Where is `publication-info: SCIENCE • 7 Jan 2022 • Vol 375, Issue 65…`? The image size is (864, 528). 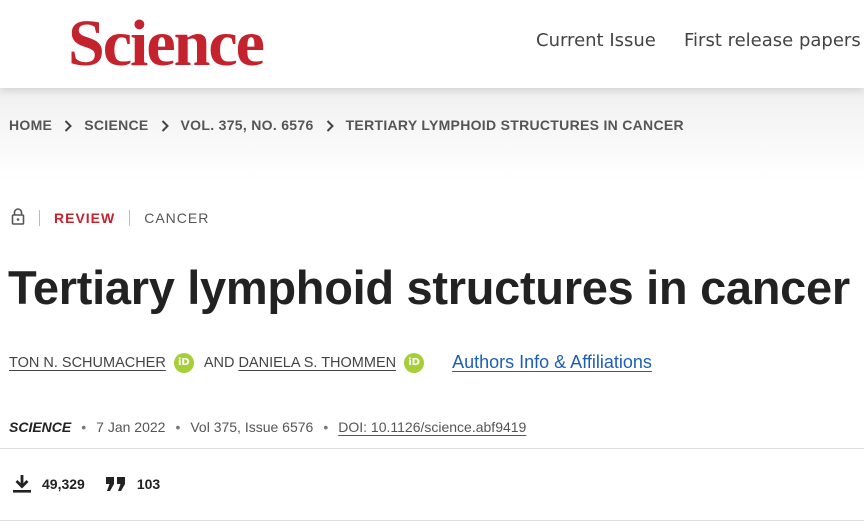 publication-info: SCIENCE • 7 Jan 2022 • Vol 375, Issue 65… is located at coordinates (267, 427).